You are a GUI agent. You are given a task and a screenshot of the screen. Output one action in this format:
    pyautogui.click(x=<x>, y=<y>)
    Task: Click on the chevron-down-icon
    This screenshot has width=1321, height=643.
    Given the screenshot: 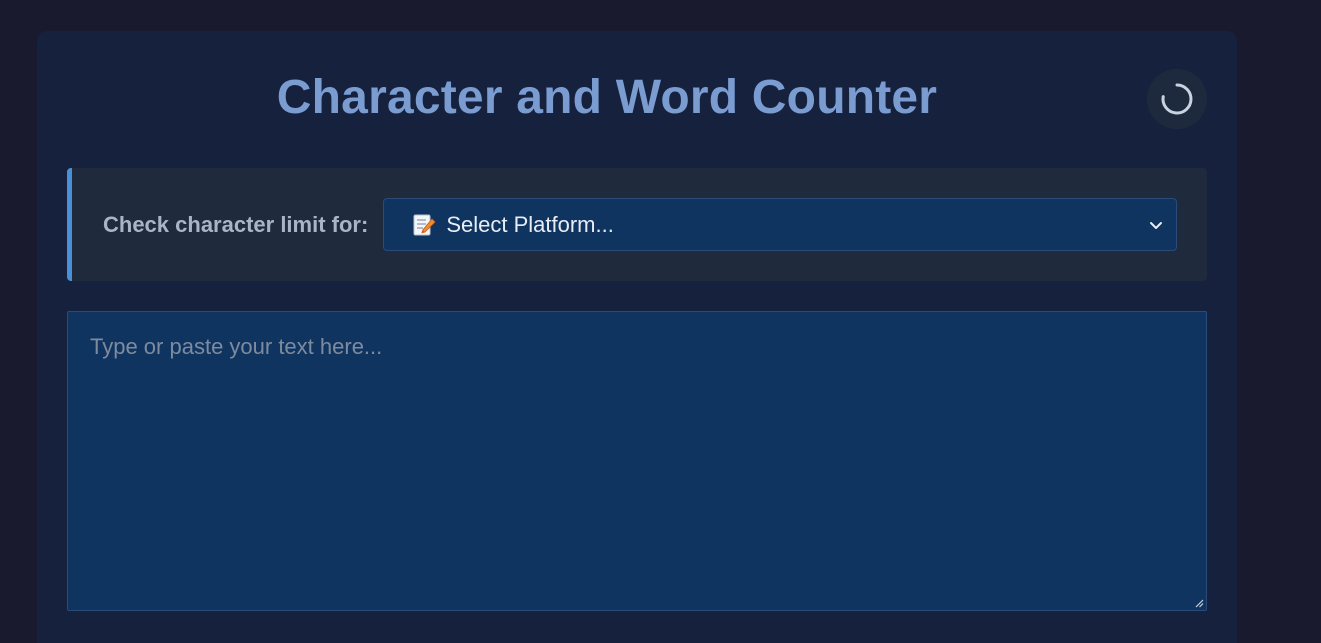 What is the action you would take?
    pyautogui.click(x=1156, y=225)
    